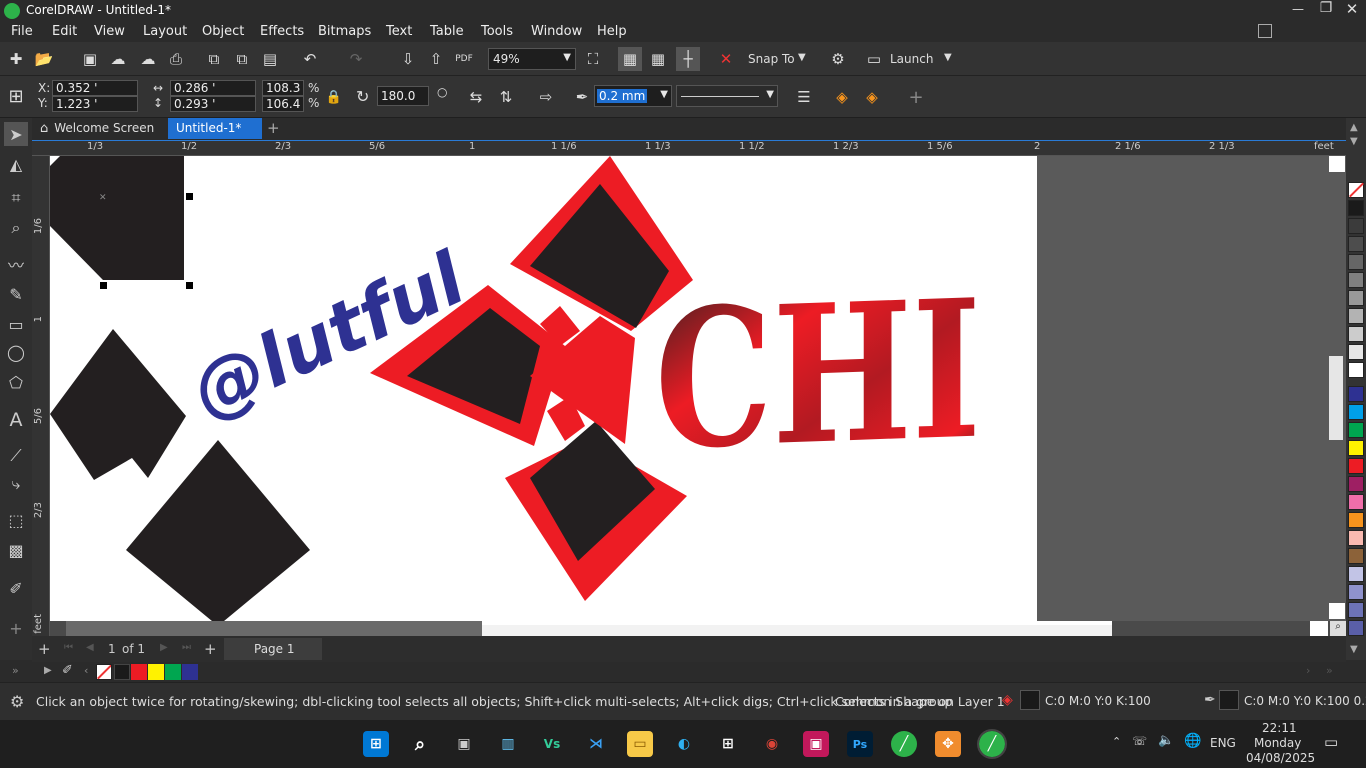  What do you see at coordinates (16, 628) in the screenshot?
I see `add-tool-icon: +` at bounding box center [16, 628].